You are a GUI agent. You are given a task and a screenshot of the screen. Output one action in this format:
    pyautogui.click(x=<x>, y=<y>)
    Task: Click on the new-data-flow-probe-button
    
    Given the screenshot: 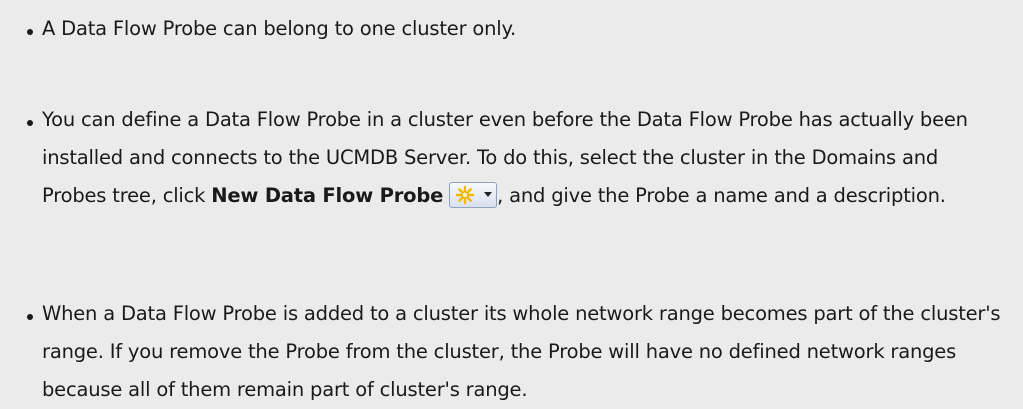 What is the action you would take?
    pyautogui.click(x=473, y=195)
    